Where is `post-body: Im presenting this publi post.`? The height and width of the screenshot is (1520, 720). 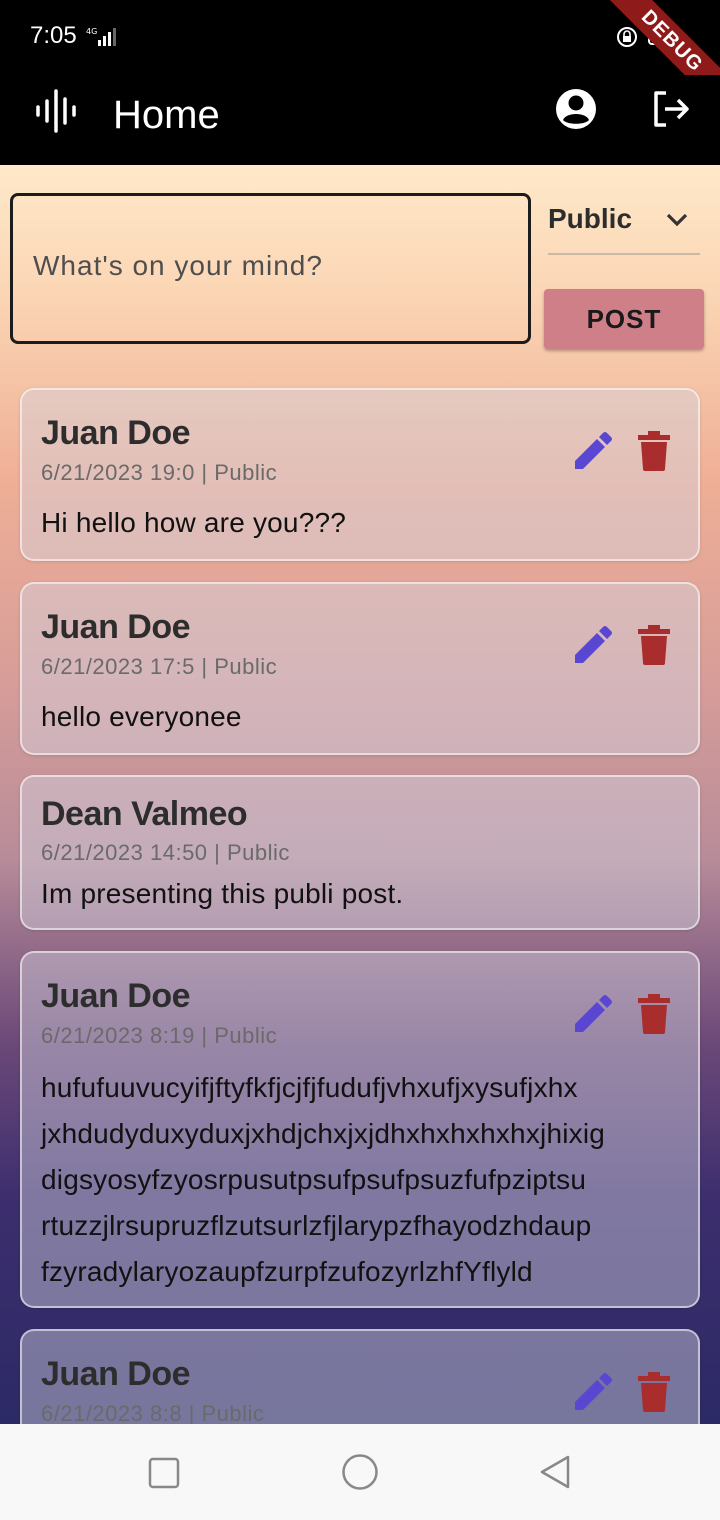 post-body: Im presenting this publi post. is located at coordinates (222, 893).